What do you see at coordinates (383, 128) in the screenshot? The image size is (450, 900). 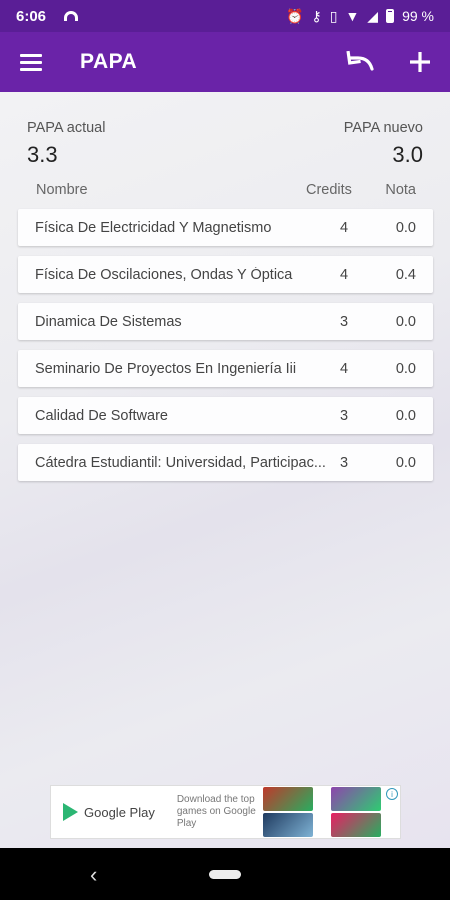 I see `papa-new-label: PAPA nuevo` at bounding box center [383, 128].